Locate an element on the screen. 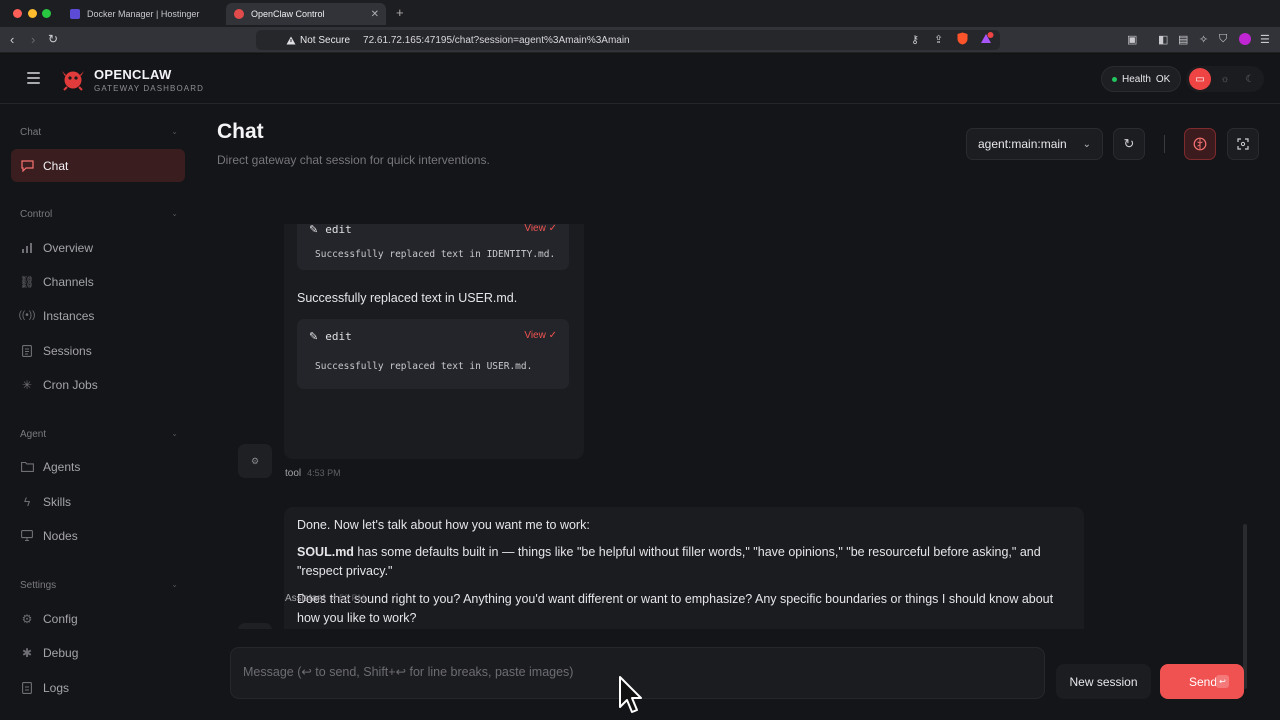 The width and height of the screenshot is (1280, 720). thinking-toggle-button is located at coordinates (1200, 144).